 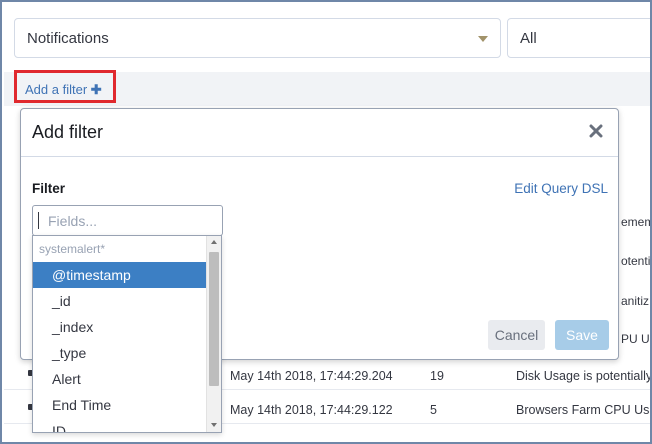 I want to click on add-filter-button: Add a filter ✚, so click(x=65, y=86).